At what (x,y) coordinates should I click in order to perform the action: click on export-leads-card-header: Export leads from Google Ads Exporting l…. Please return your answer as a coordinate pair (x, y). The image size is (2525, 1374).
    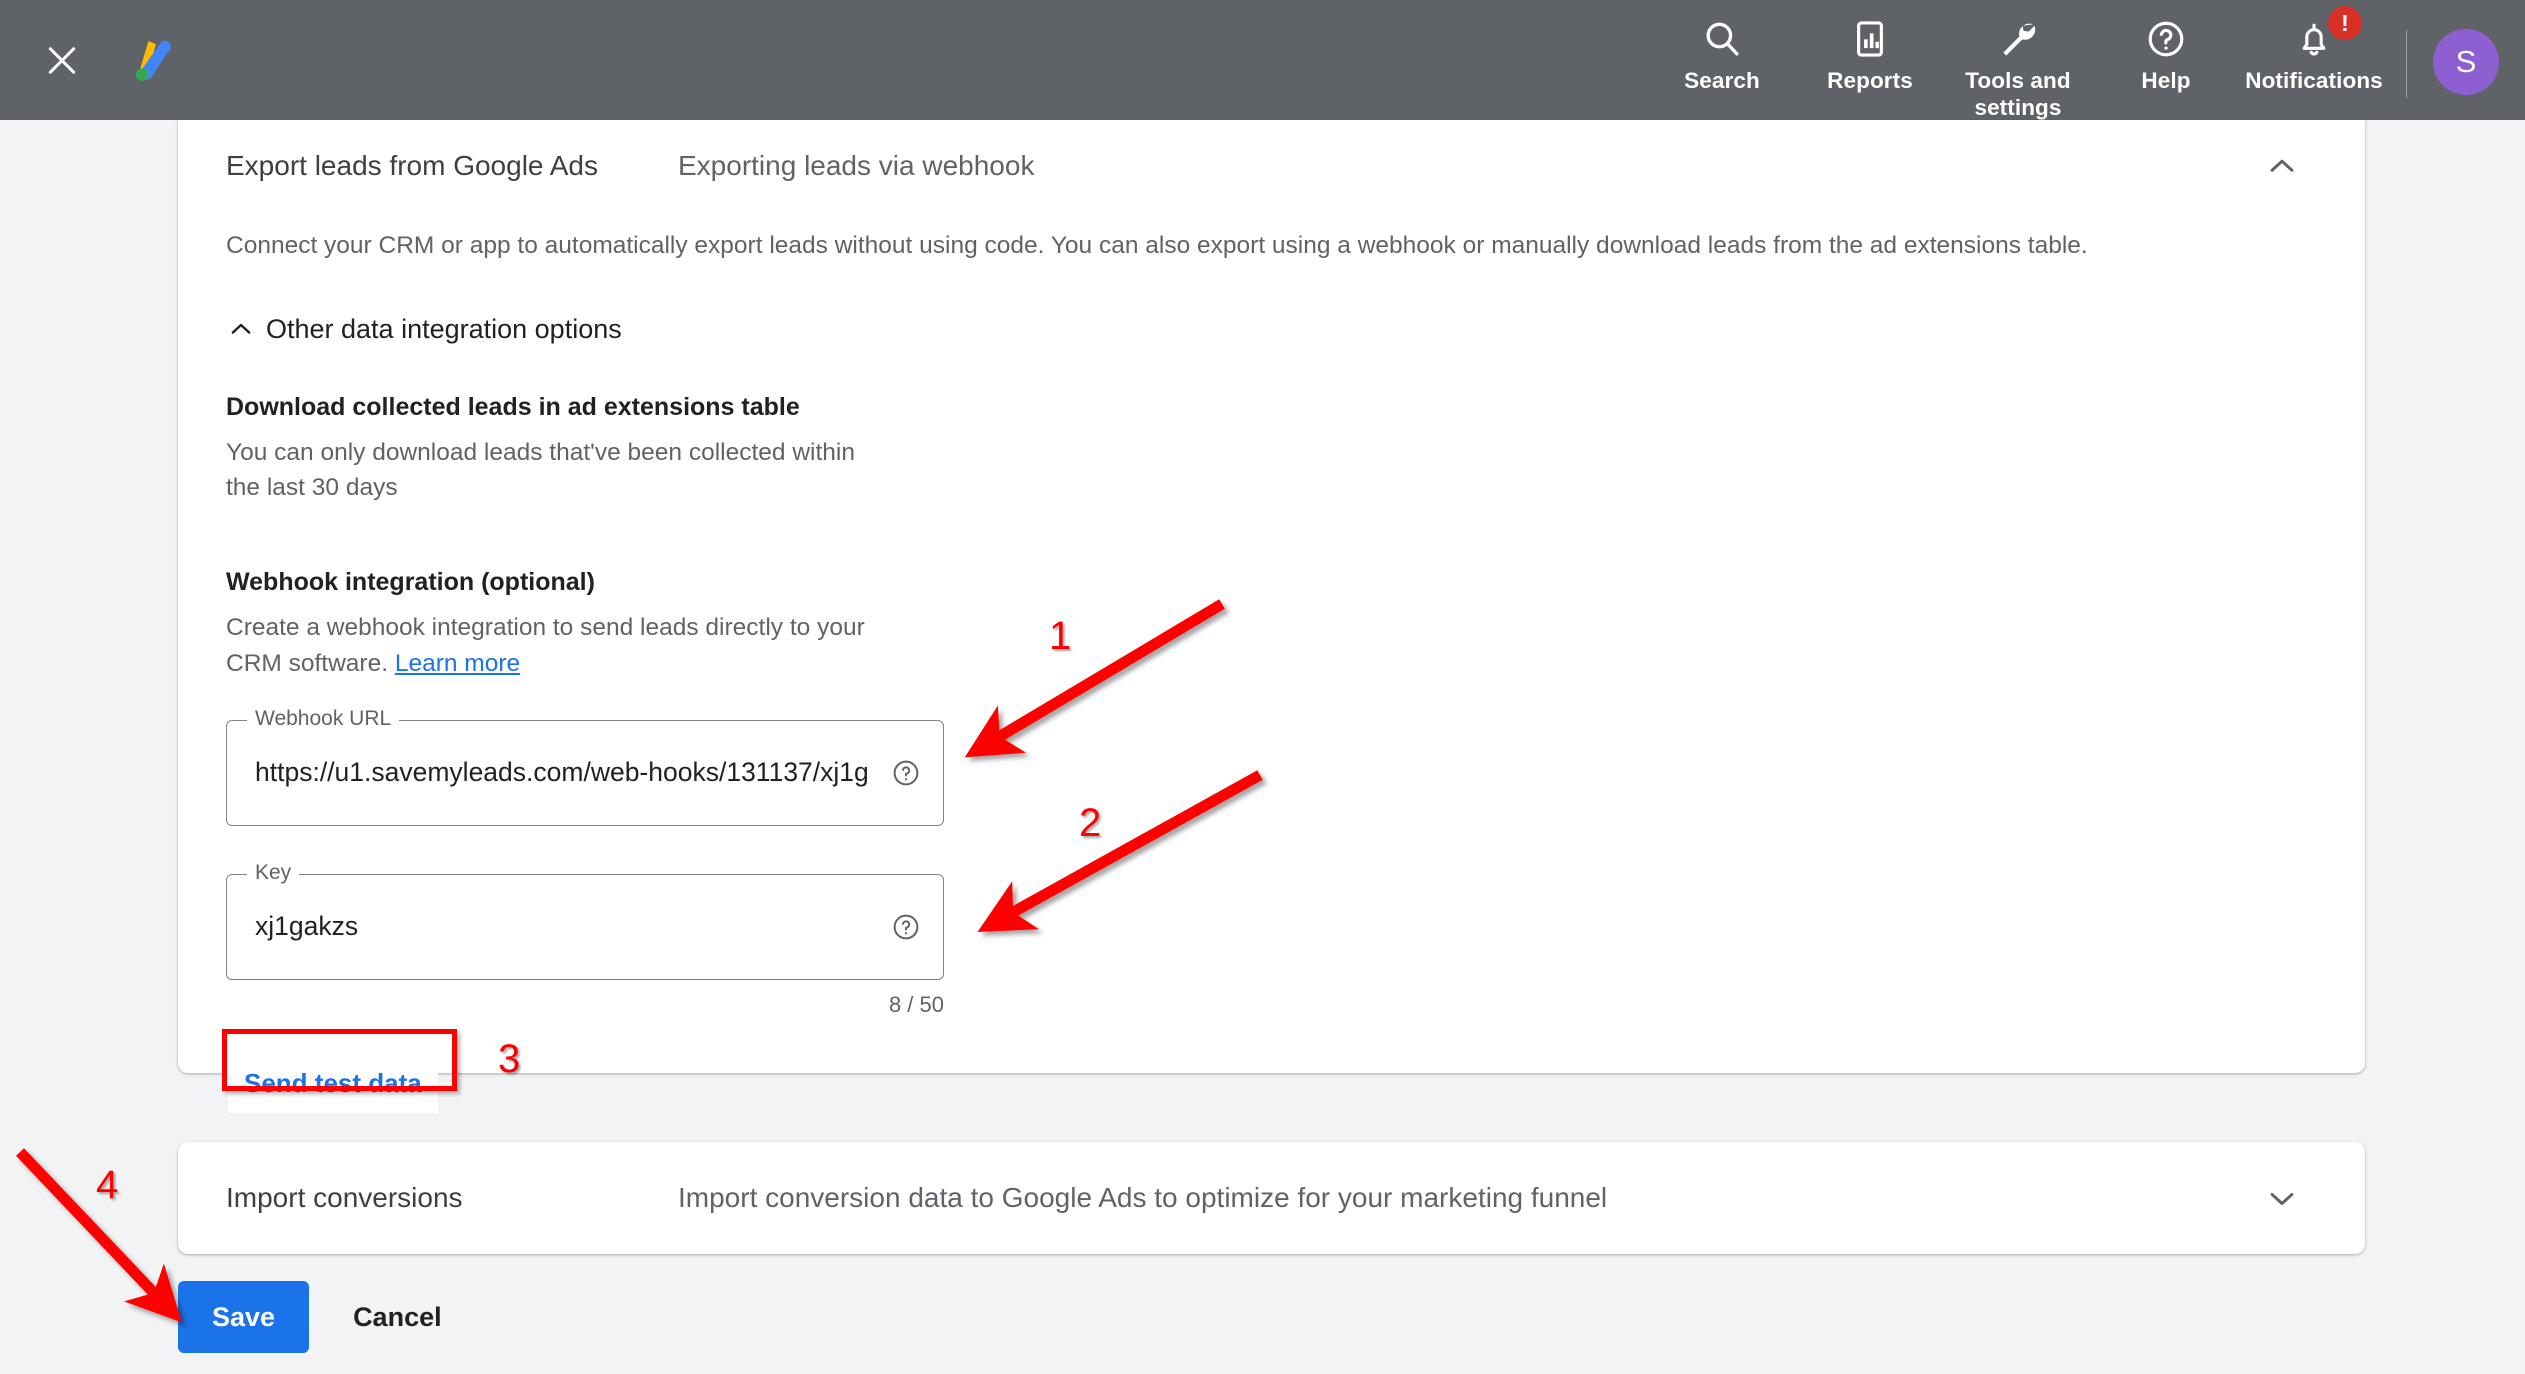
    Looking at the image, I should click on (1271, 166).